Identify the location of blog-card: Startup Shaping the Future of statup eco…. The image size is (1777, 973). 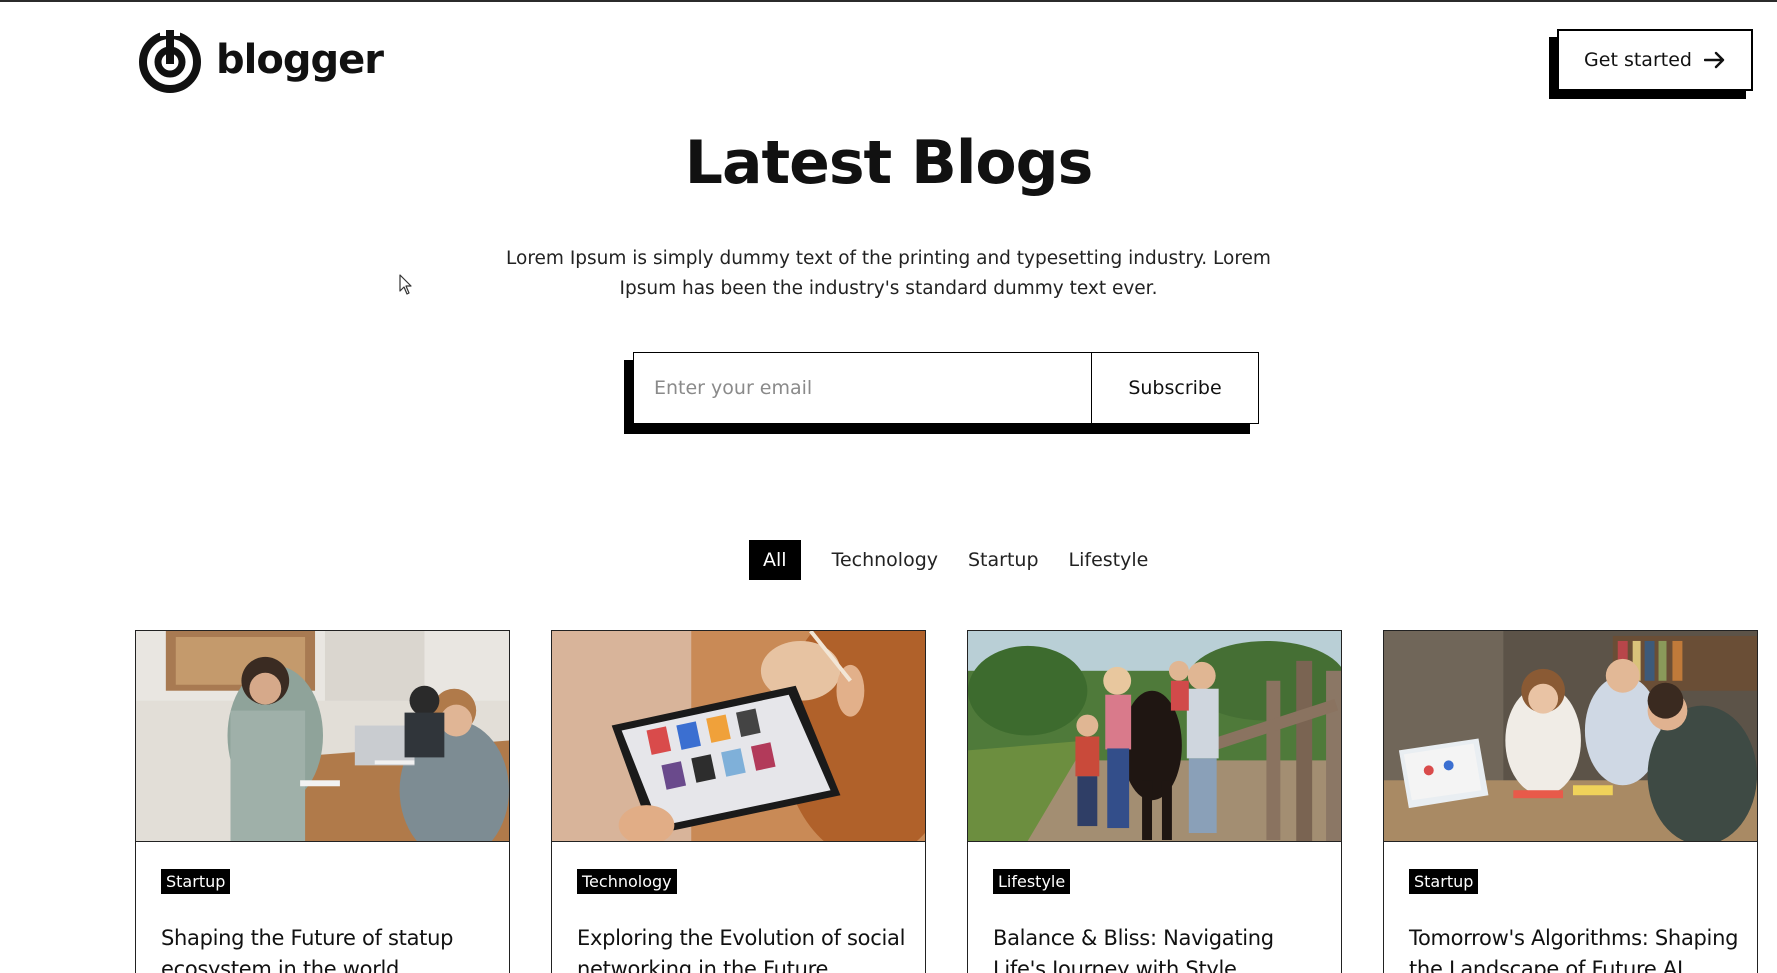
(322, 801).